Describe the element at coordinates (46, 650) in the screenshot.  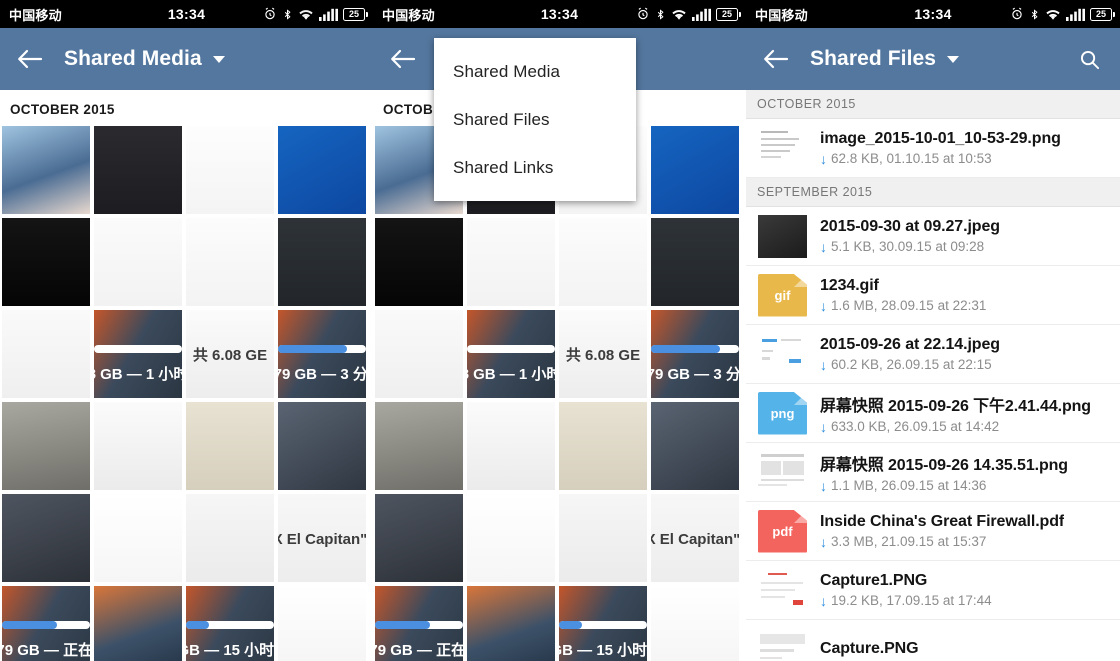
I see `tile-caption: 1.79 GB — 正在计` at that location.